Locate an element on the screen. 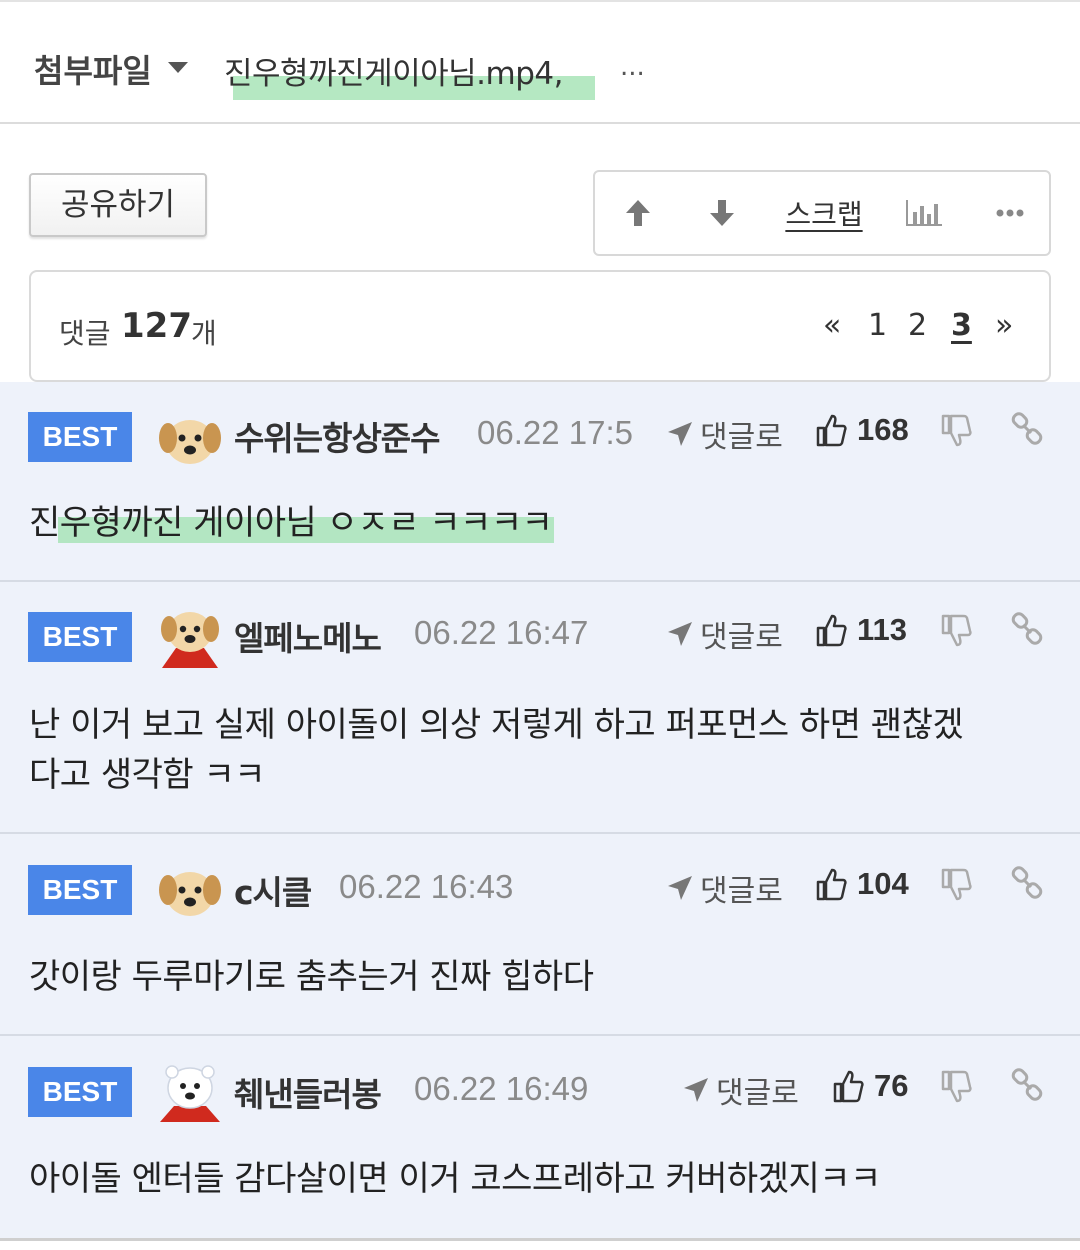  comment-time: 06.22 16:47 is located at coordinates (501, 632).